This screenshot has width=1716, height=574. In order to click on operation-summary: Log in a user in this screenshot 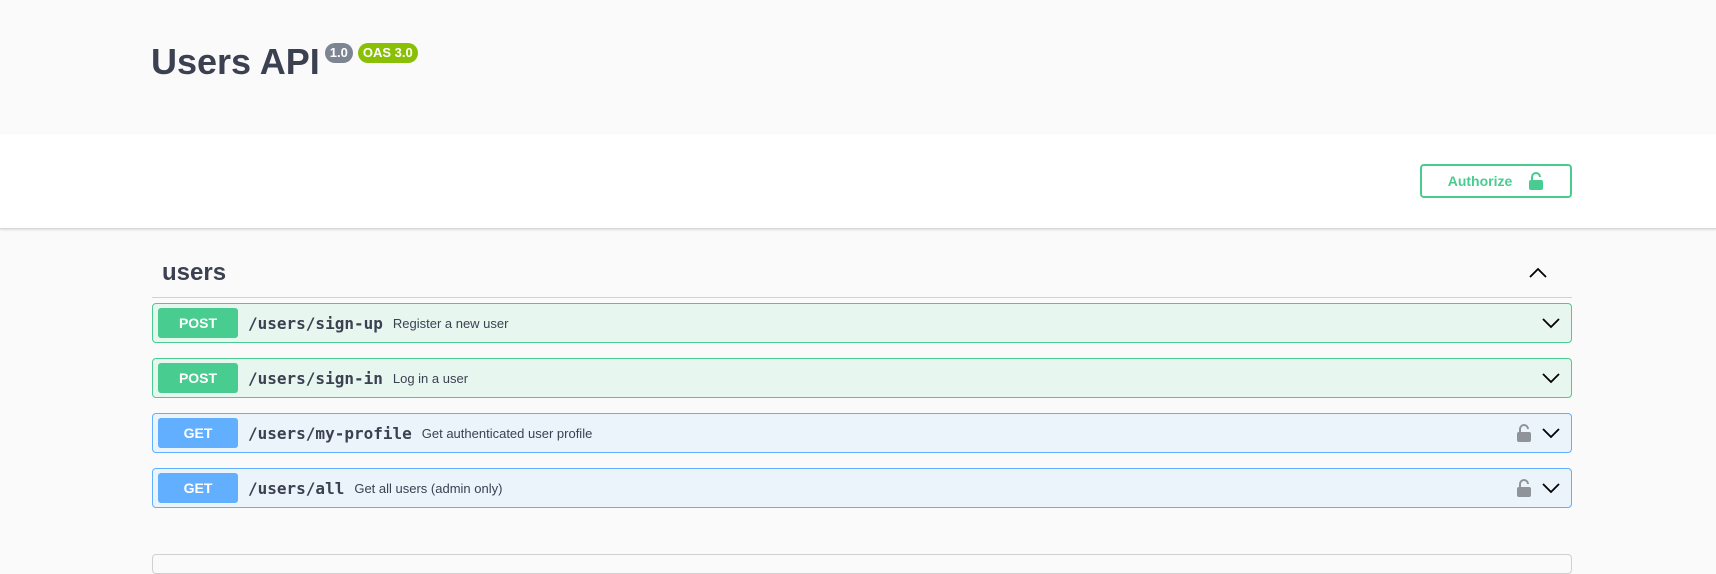, I will do `click(430, 378)`.